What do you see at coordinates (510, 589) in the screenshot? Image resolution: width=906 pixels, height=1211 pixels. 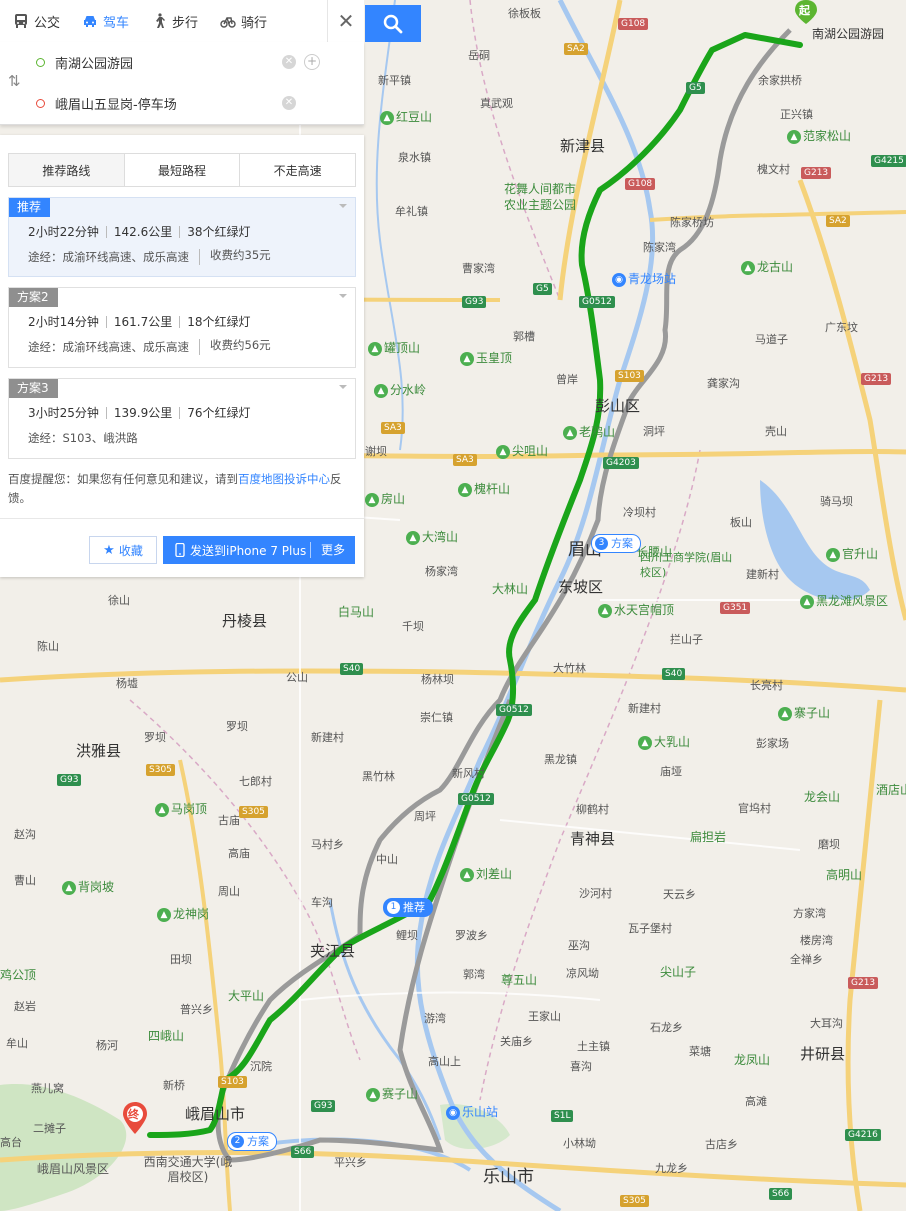 I see `scenic-label: 大林山` at bounding box center [510, 589].